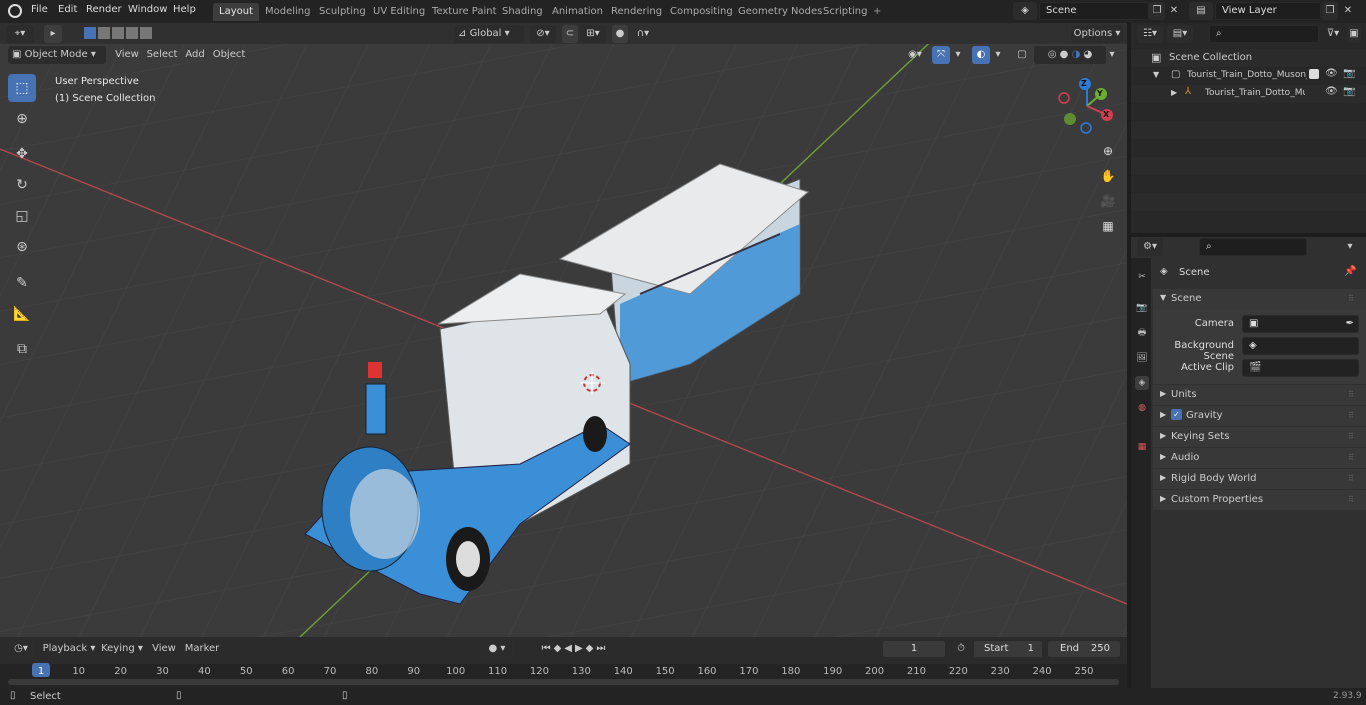 This screenshot has height=705, width=1366. Describe the element at coordinates (127, 55) in the screenshot. I see `menu-view: View` at that location.